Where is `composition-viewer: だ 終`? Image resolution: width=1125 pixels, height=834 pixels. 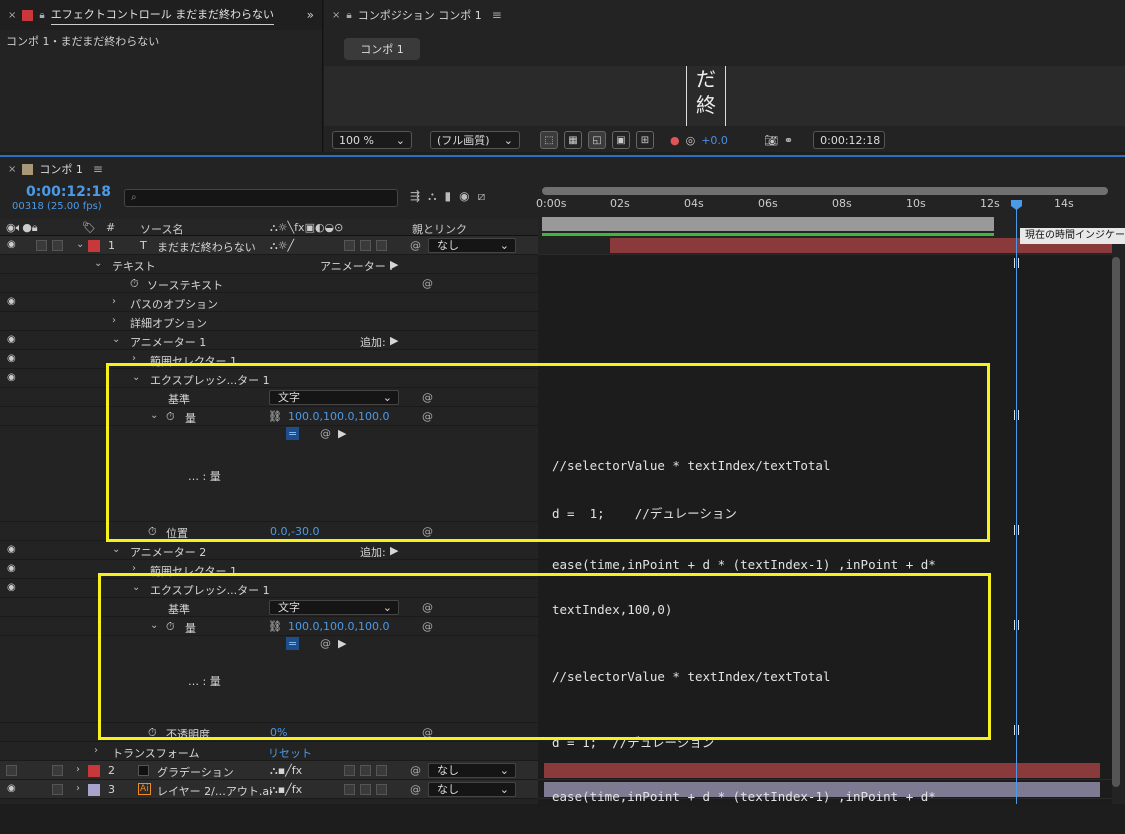 composition-viewer: だ 終 is located at coordinates (724, 96).